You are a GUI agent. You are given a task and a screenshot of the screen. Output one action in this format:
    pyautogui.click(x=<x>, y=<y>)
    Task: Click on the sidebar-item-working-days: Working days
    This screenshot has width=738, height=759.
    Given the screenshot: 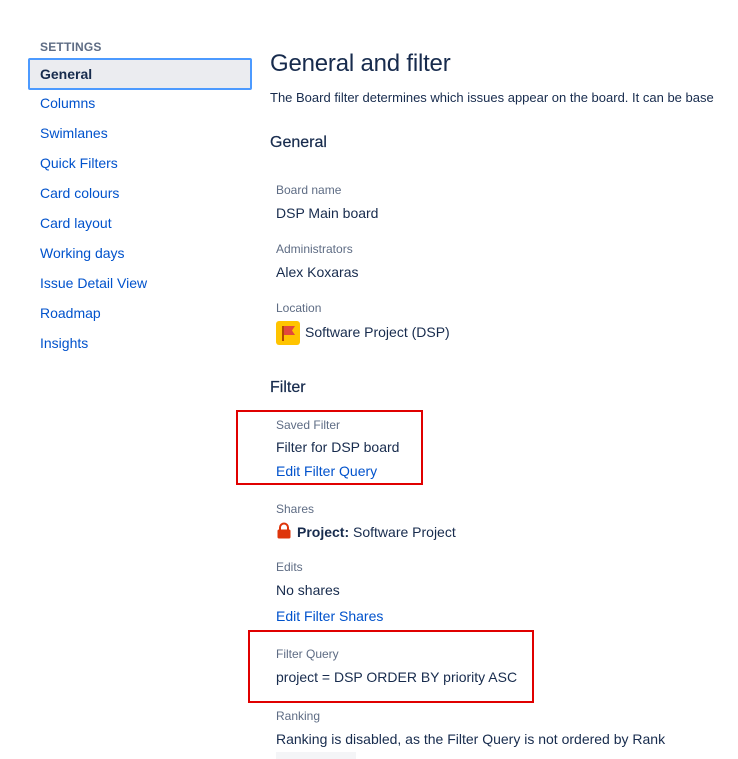 What is the action you would take?
    pyautogui.click(x=140, y=253)
    